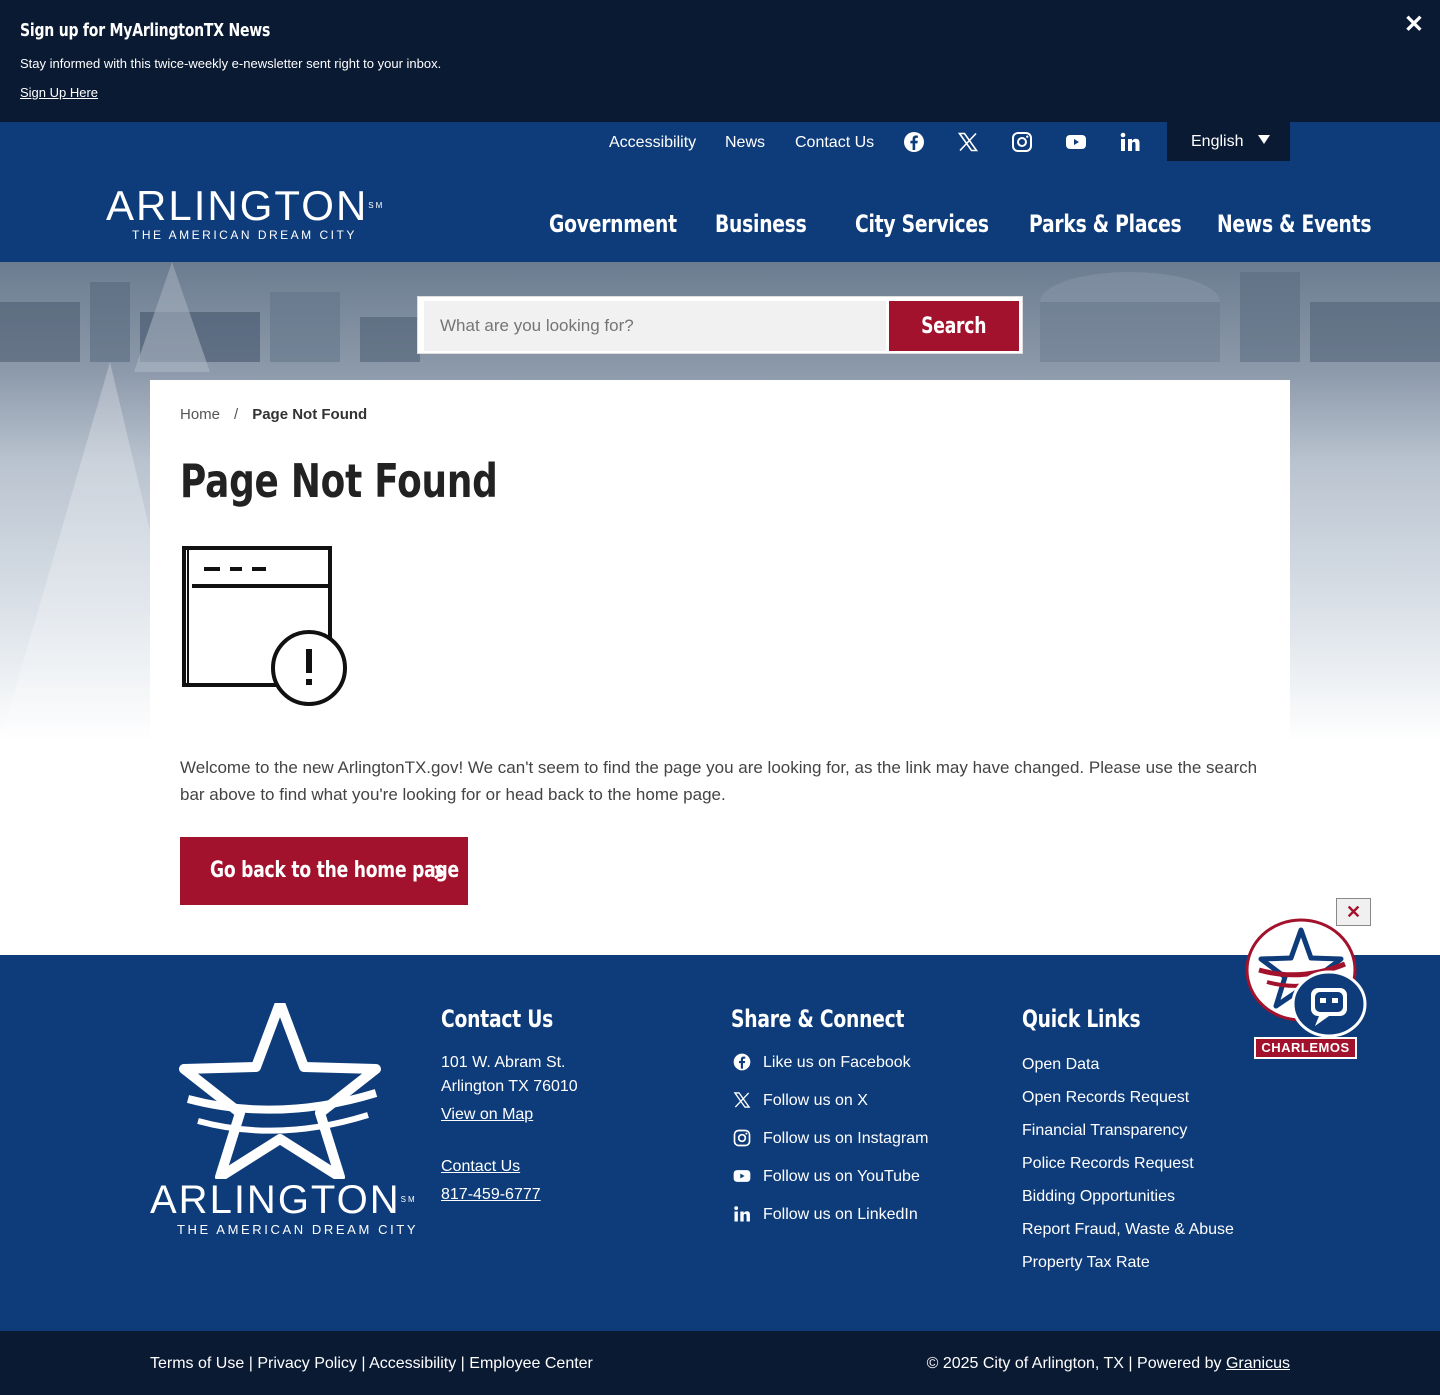  What do you see at coordinates (487, 1115) in the screenshot?
I see `footer-map-link: View on Map` at bounding box center [487, 1115].